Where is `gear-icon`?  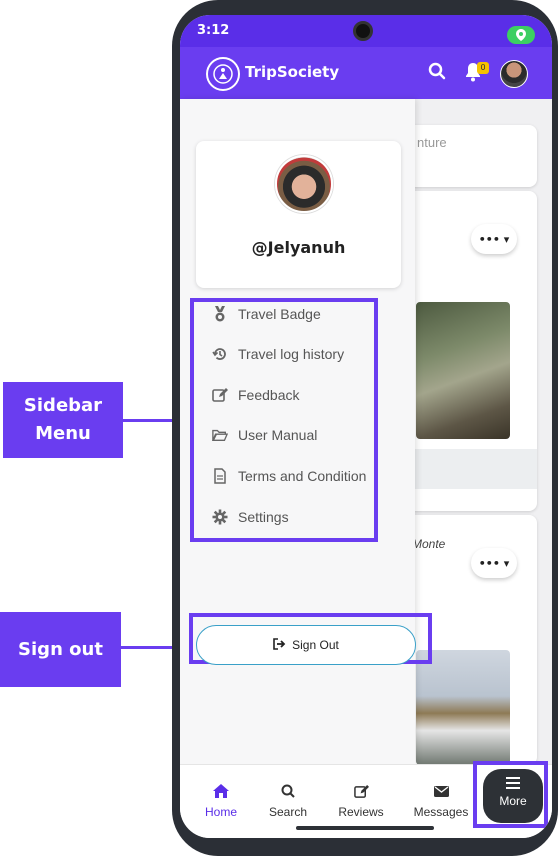
gear-icon is located at coordinates (220, 517).